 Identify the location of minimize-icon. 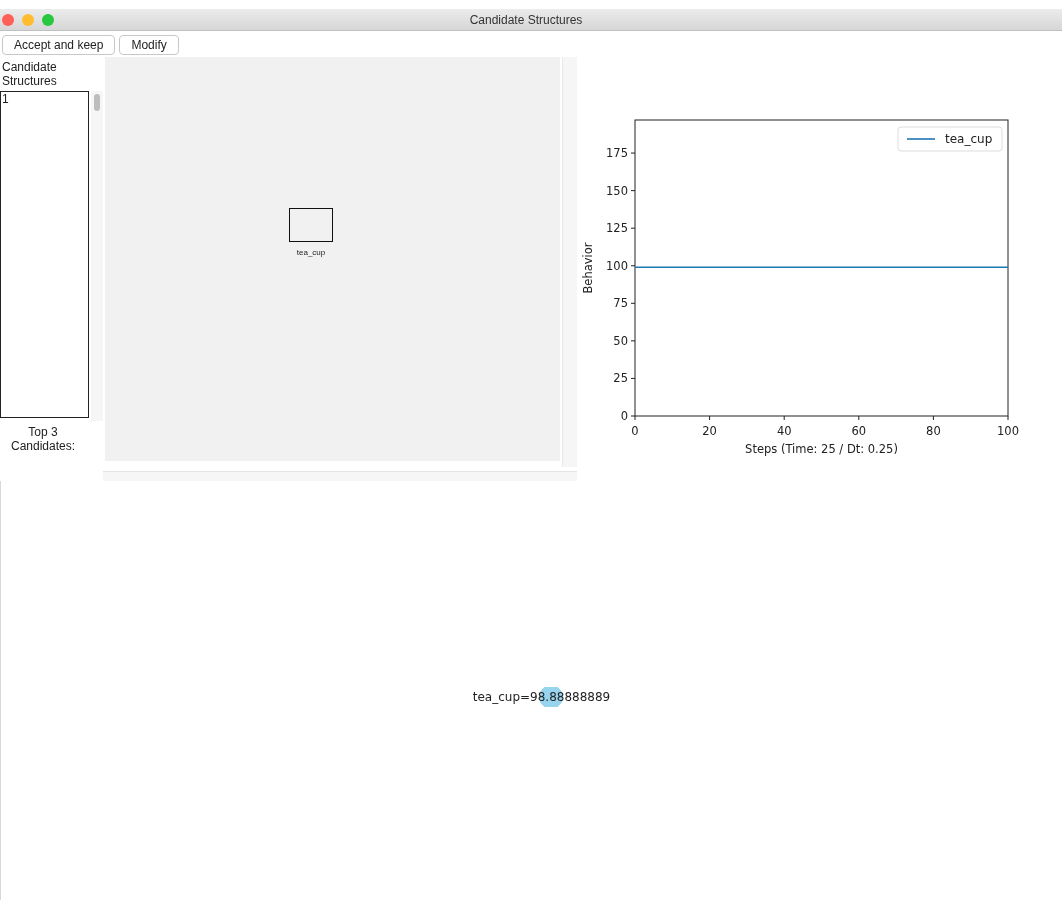
(28, 19).